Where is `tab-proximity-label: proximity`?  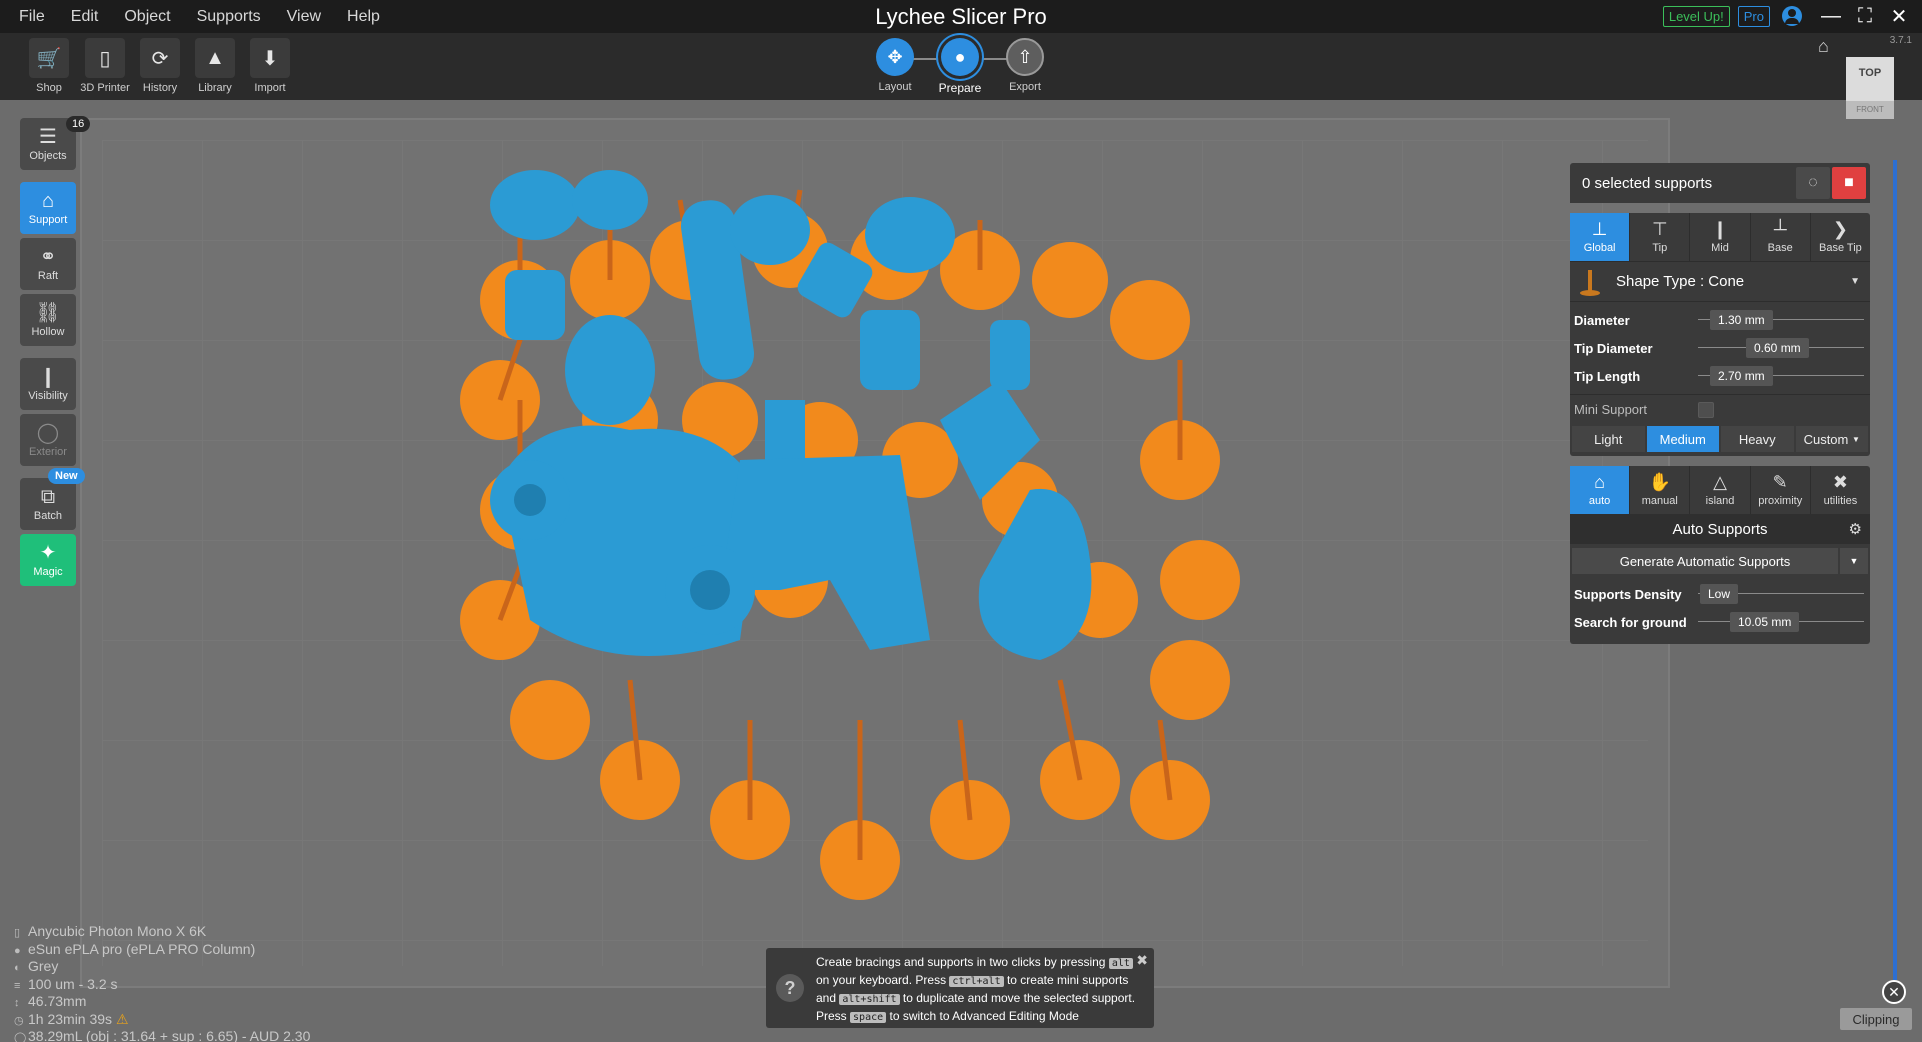 tab-proximity-label: proximity is located at coordinates (1780, 501).